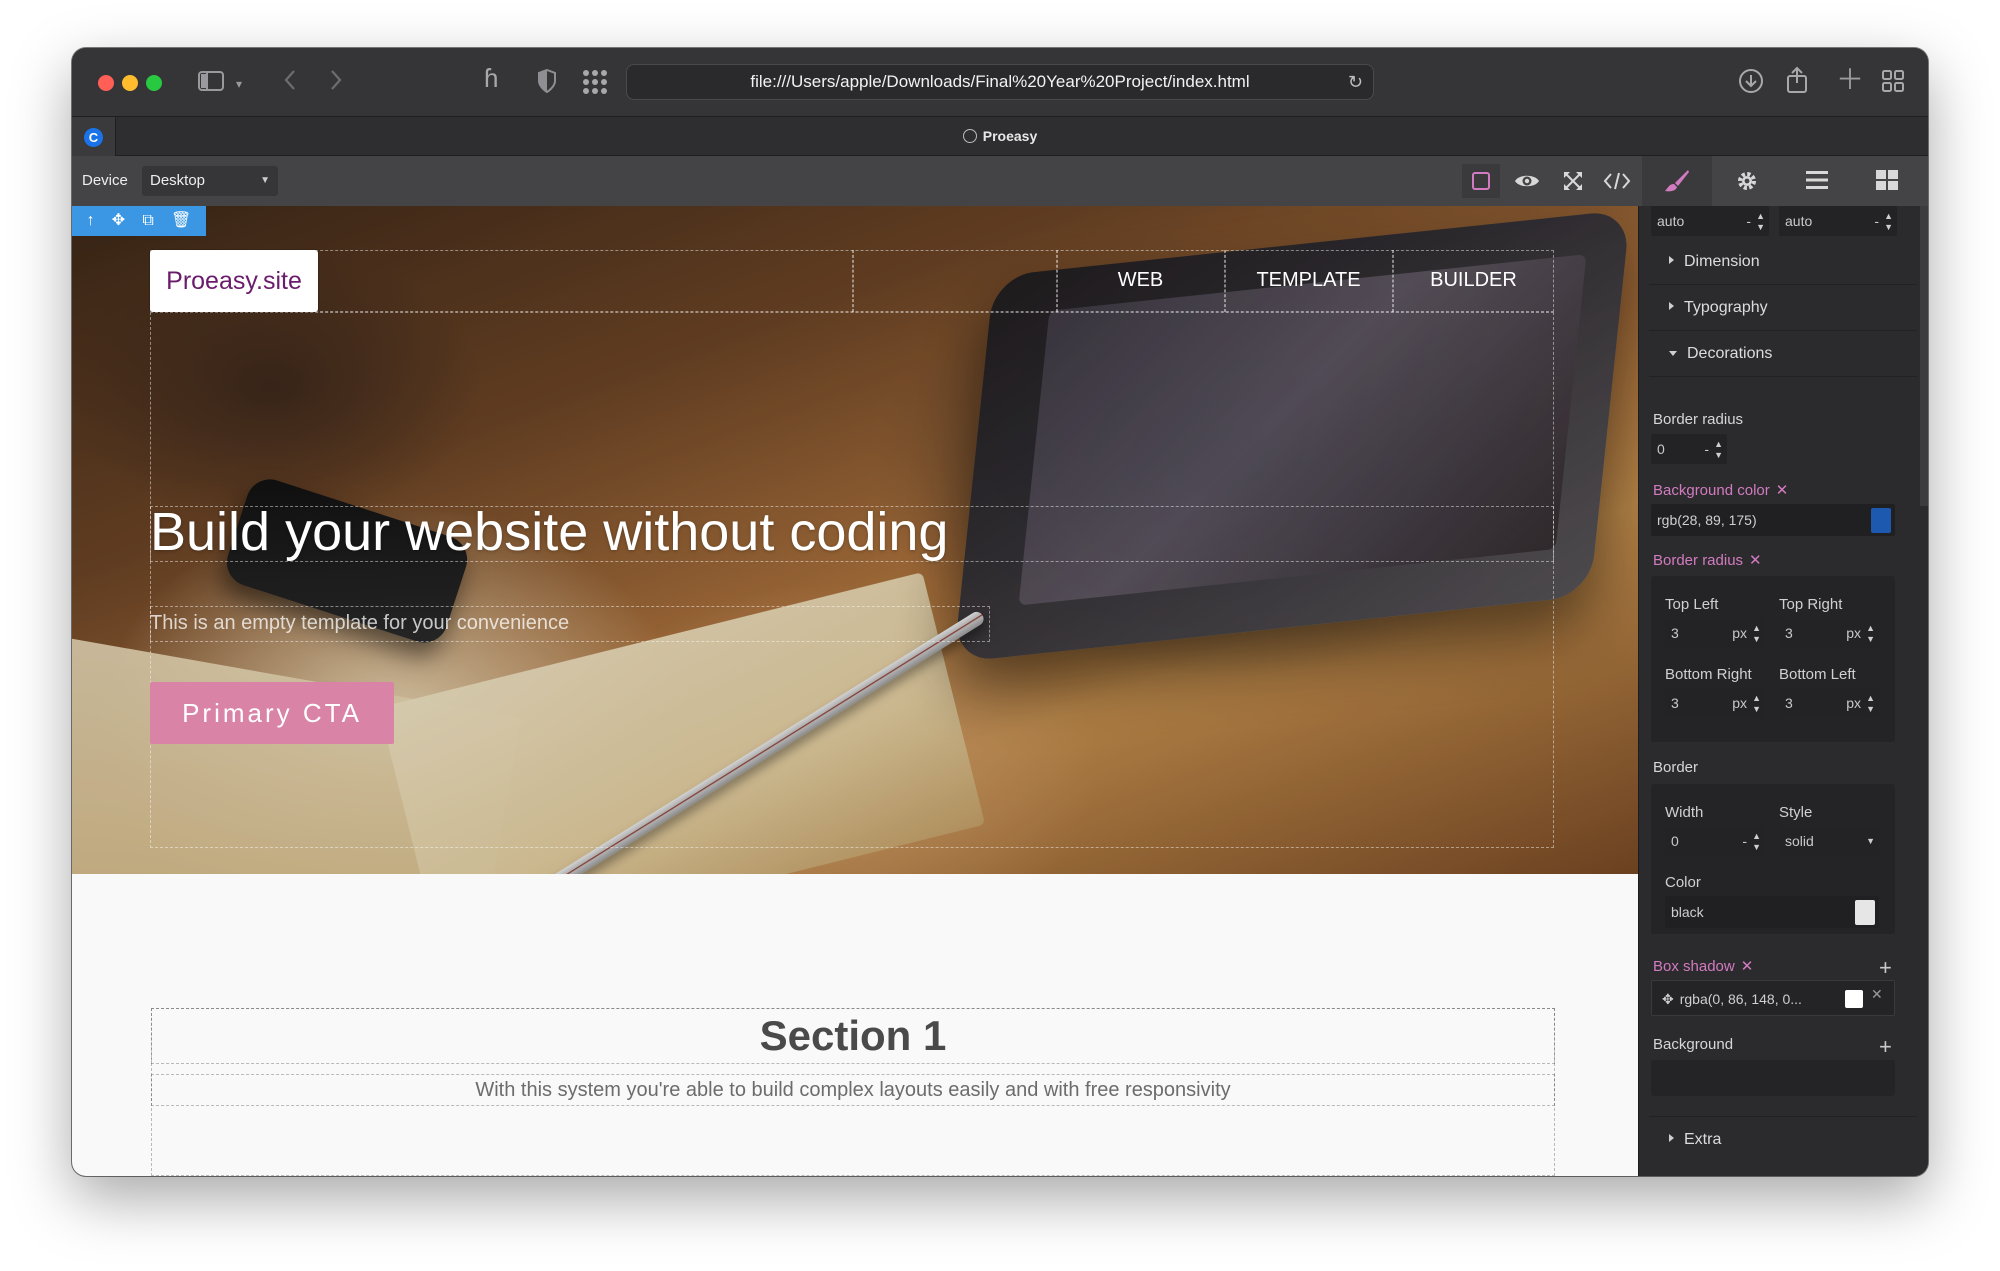 The width and height of the screenshot is (2000, 1271). I want to click on border-radius-field: 0 - ▲ ▼, so click(1689, 449).